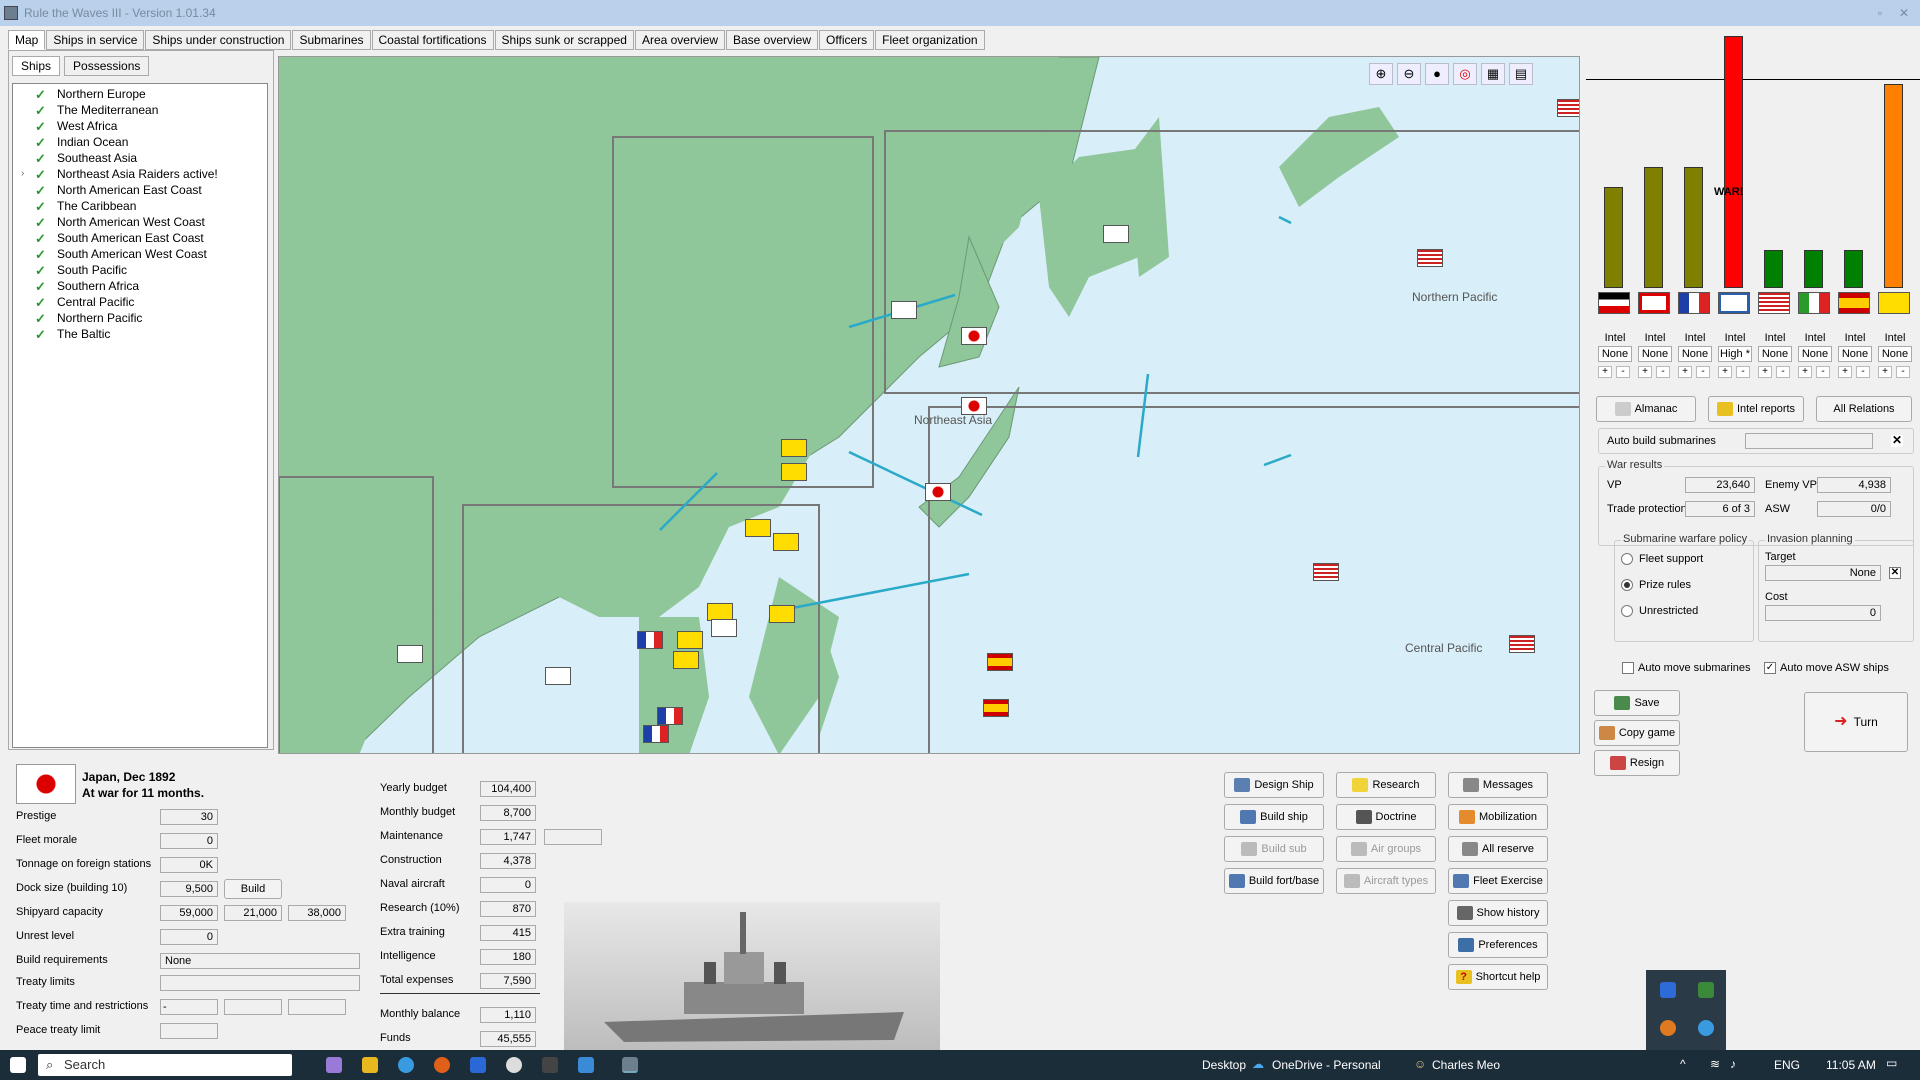 This screenshot has width=1920, height=1080. What do you see at coordinates (1851, 1065) in the screenshot?
I see `clock: 11:05 AM` at bounding box center [1851, 1065].